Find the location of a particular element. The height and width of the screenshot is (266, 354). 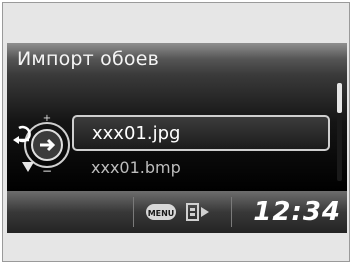

back-arrow-icon is located at coordinates (22, 135).